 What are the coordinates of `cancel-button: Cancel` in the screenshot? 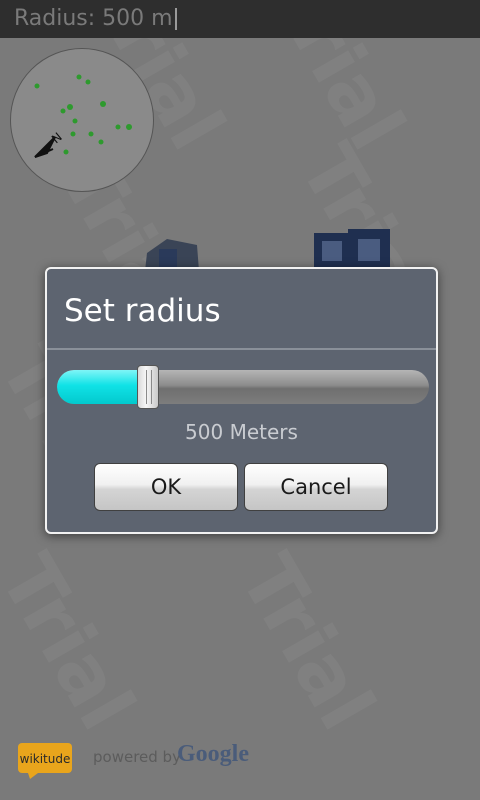 It's located at (316, 487).